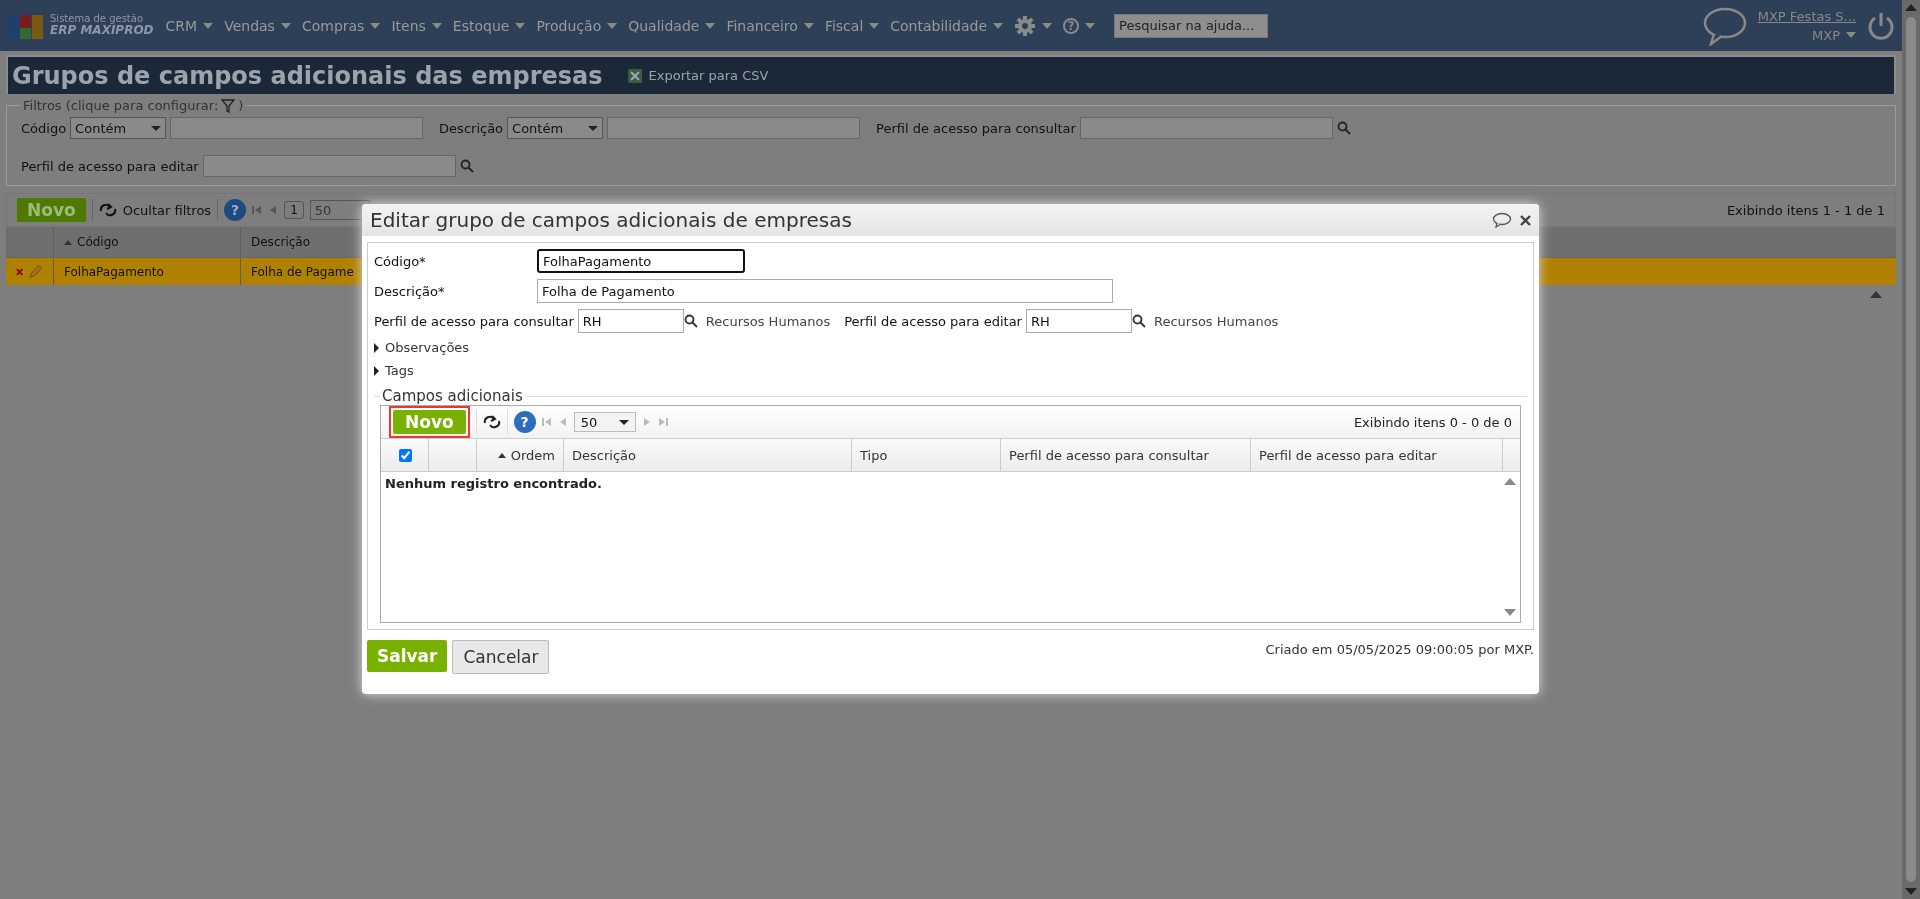 This screenshot has height=899, width=1920. Describe the element at coordinates (273, 210) in the screenshot. I see `previous-page-icon` at that location.